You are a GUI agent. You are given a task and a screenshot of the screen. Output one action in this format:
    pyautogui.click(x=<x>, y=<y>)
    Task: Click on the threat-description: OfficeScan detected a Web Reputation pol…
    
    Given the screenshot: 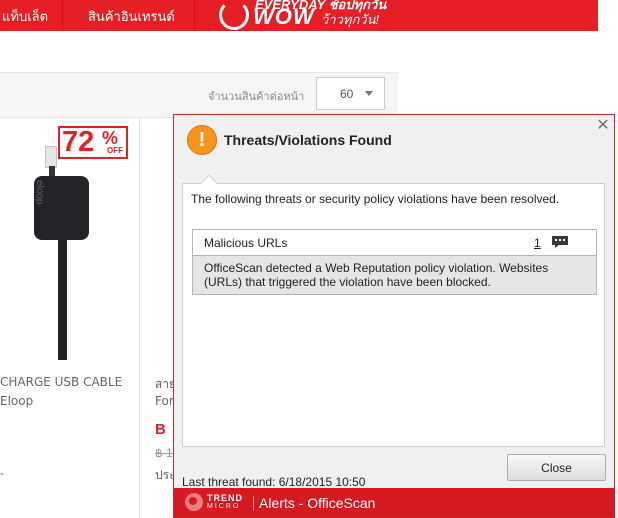 What is the action you would take?
    pyautogui.click(x=394, y=275)
    